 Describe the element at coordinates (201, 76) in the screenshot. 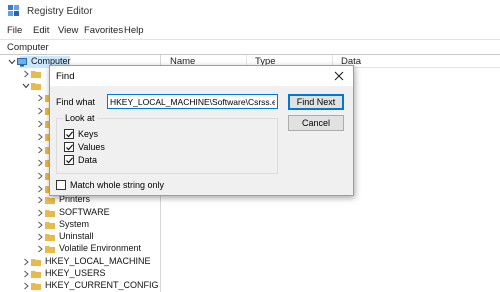

I see `dialog-title-bar: Find` at that location.